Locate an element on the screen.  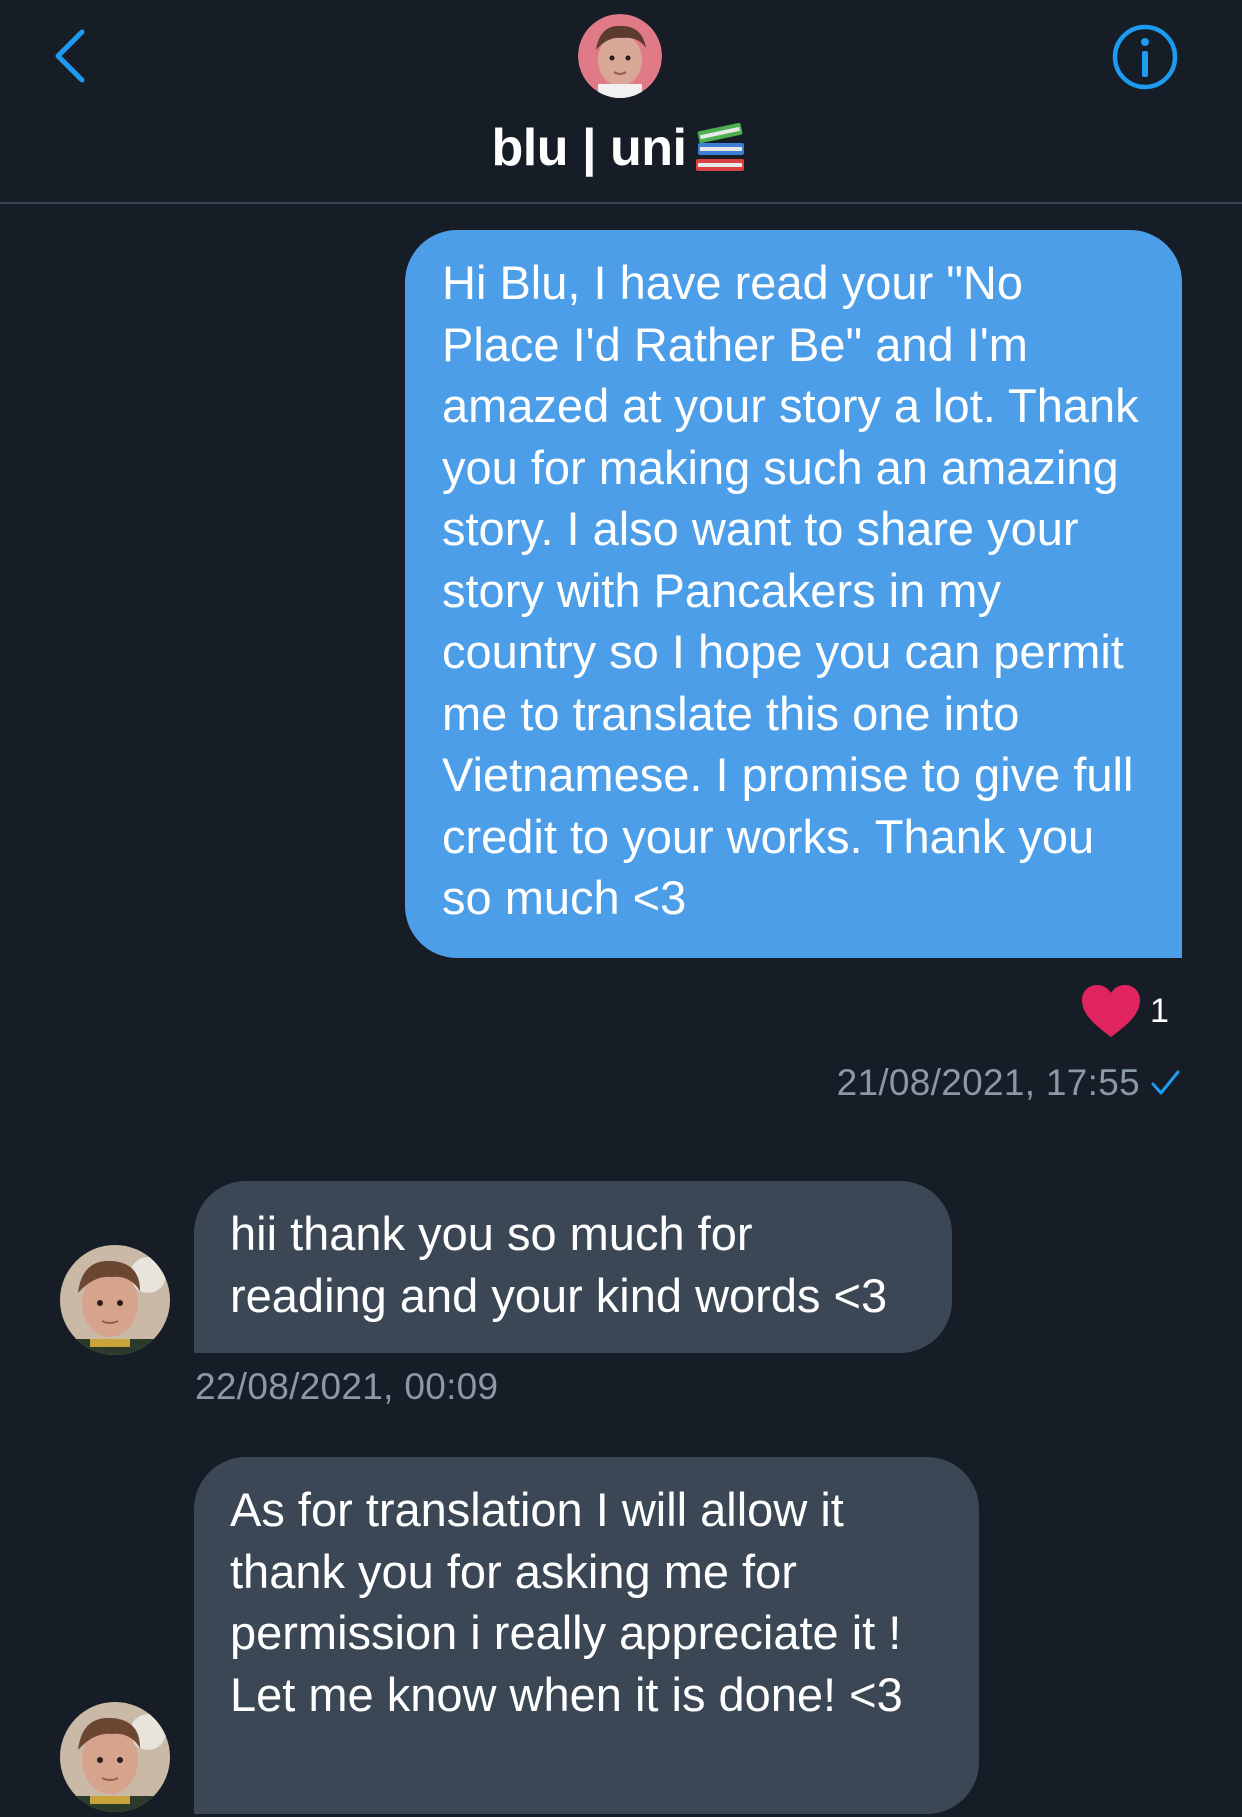
checkmark-icon is located at coordinates (1165, 1082).